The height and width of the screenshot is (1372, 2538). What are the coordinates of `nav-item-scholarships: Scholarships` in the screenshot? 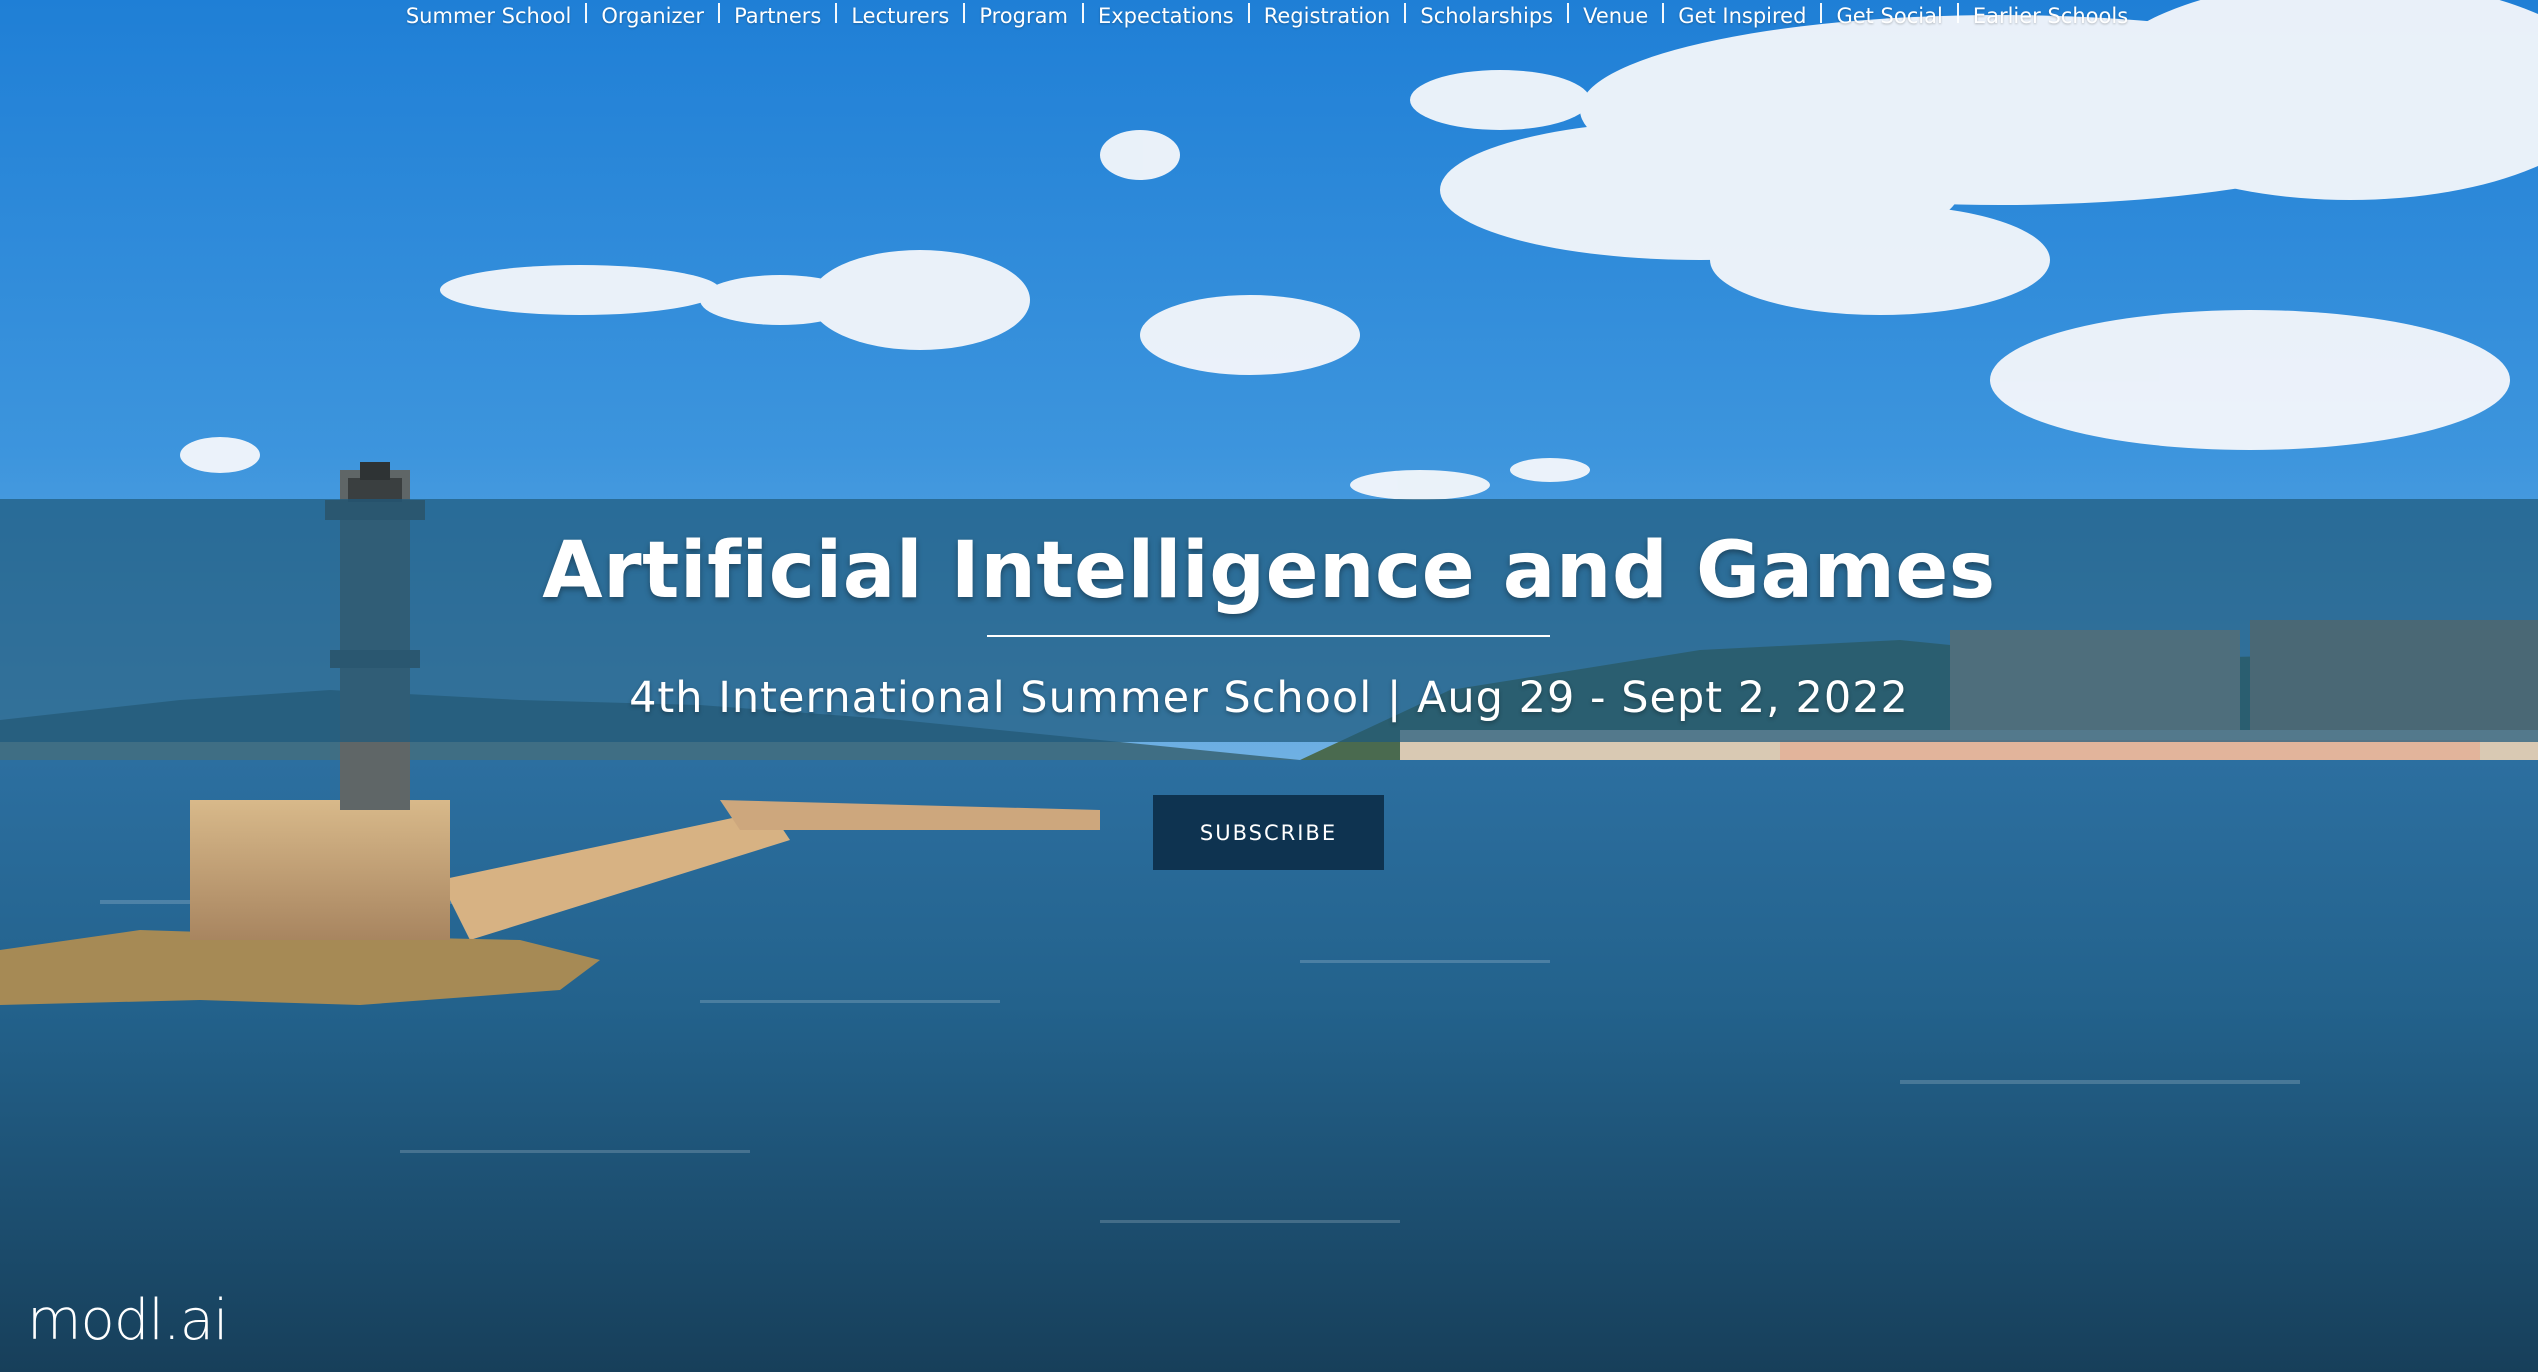 It's located at (1486, 16).